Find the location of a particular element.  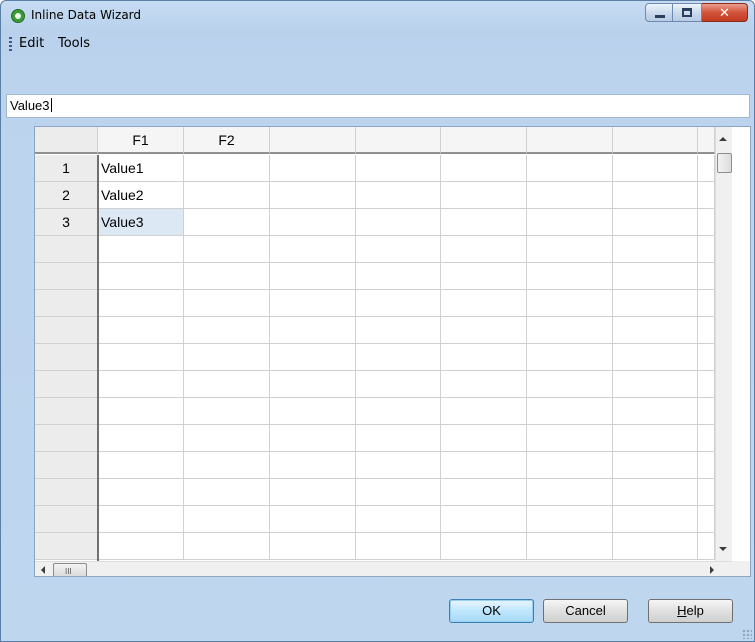

horizontal-scrollbar: III is located at coordinates (383, 568).